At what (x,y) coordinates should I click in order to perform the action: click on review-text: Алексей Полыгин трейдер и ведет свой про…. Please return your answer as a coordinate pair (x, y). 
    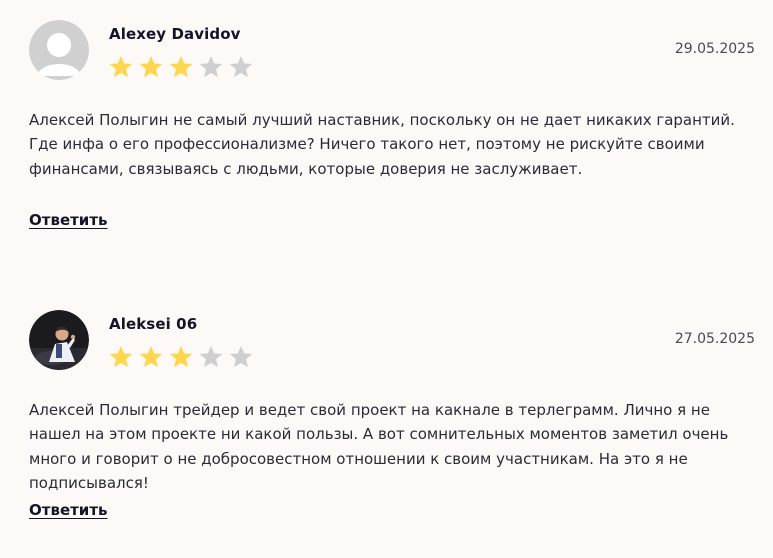
    Looking at the image, I should click on (379, 446).